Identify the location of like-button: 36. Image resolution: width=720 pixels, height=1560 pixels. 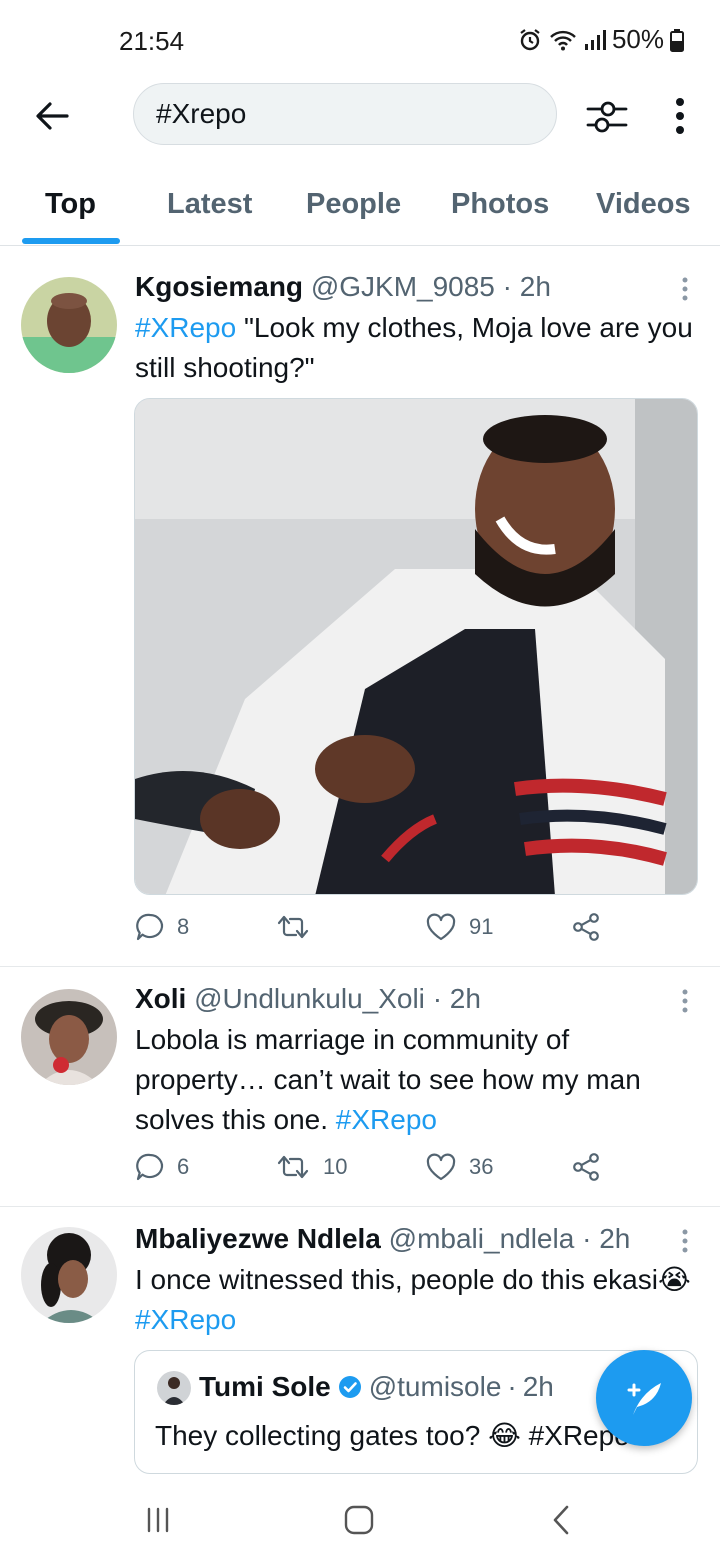
(459, 1167).